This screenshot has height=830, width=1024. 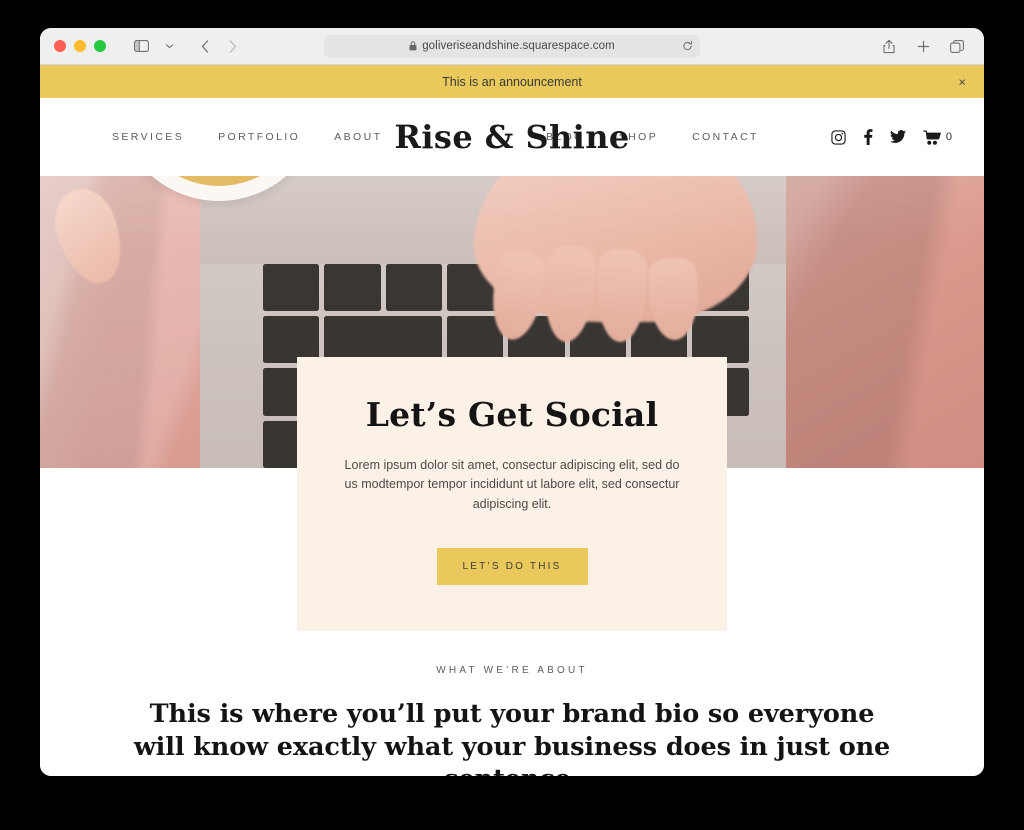 I want to click on window-controls, so click(x=80, y=46).